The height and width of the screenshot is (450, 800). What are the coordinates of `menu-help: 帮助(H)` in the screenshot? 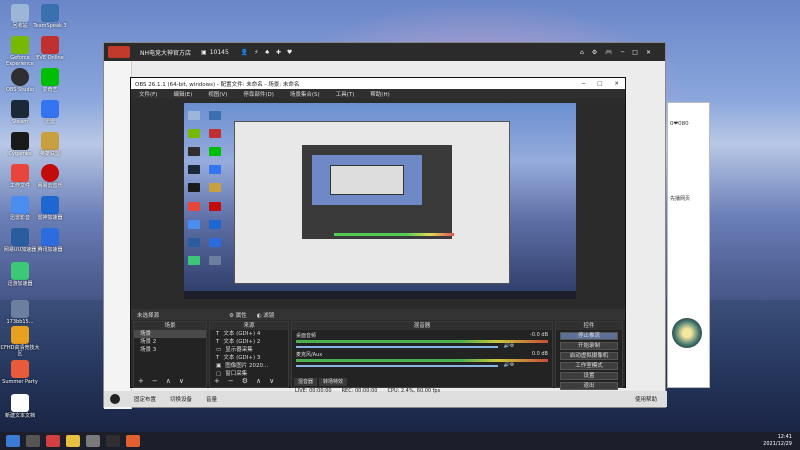 It's located at (379, 94).